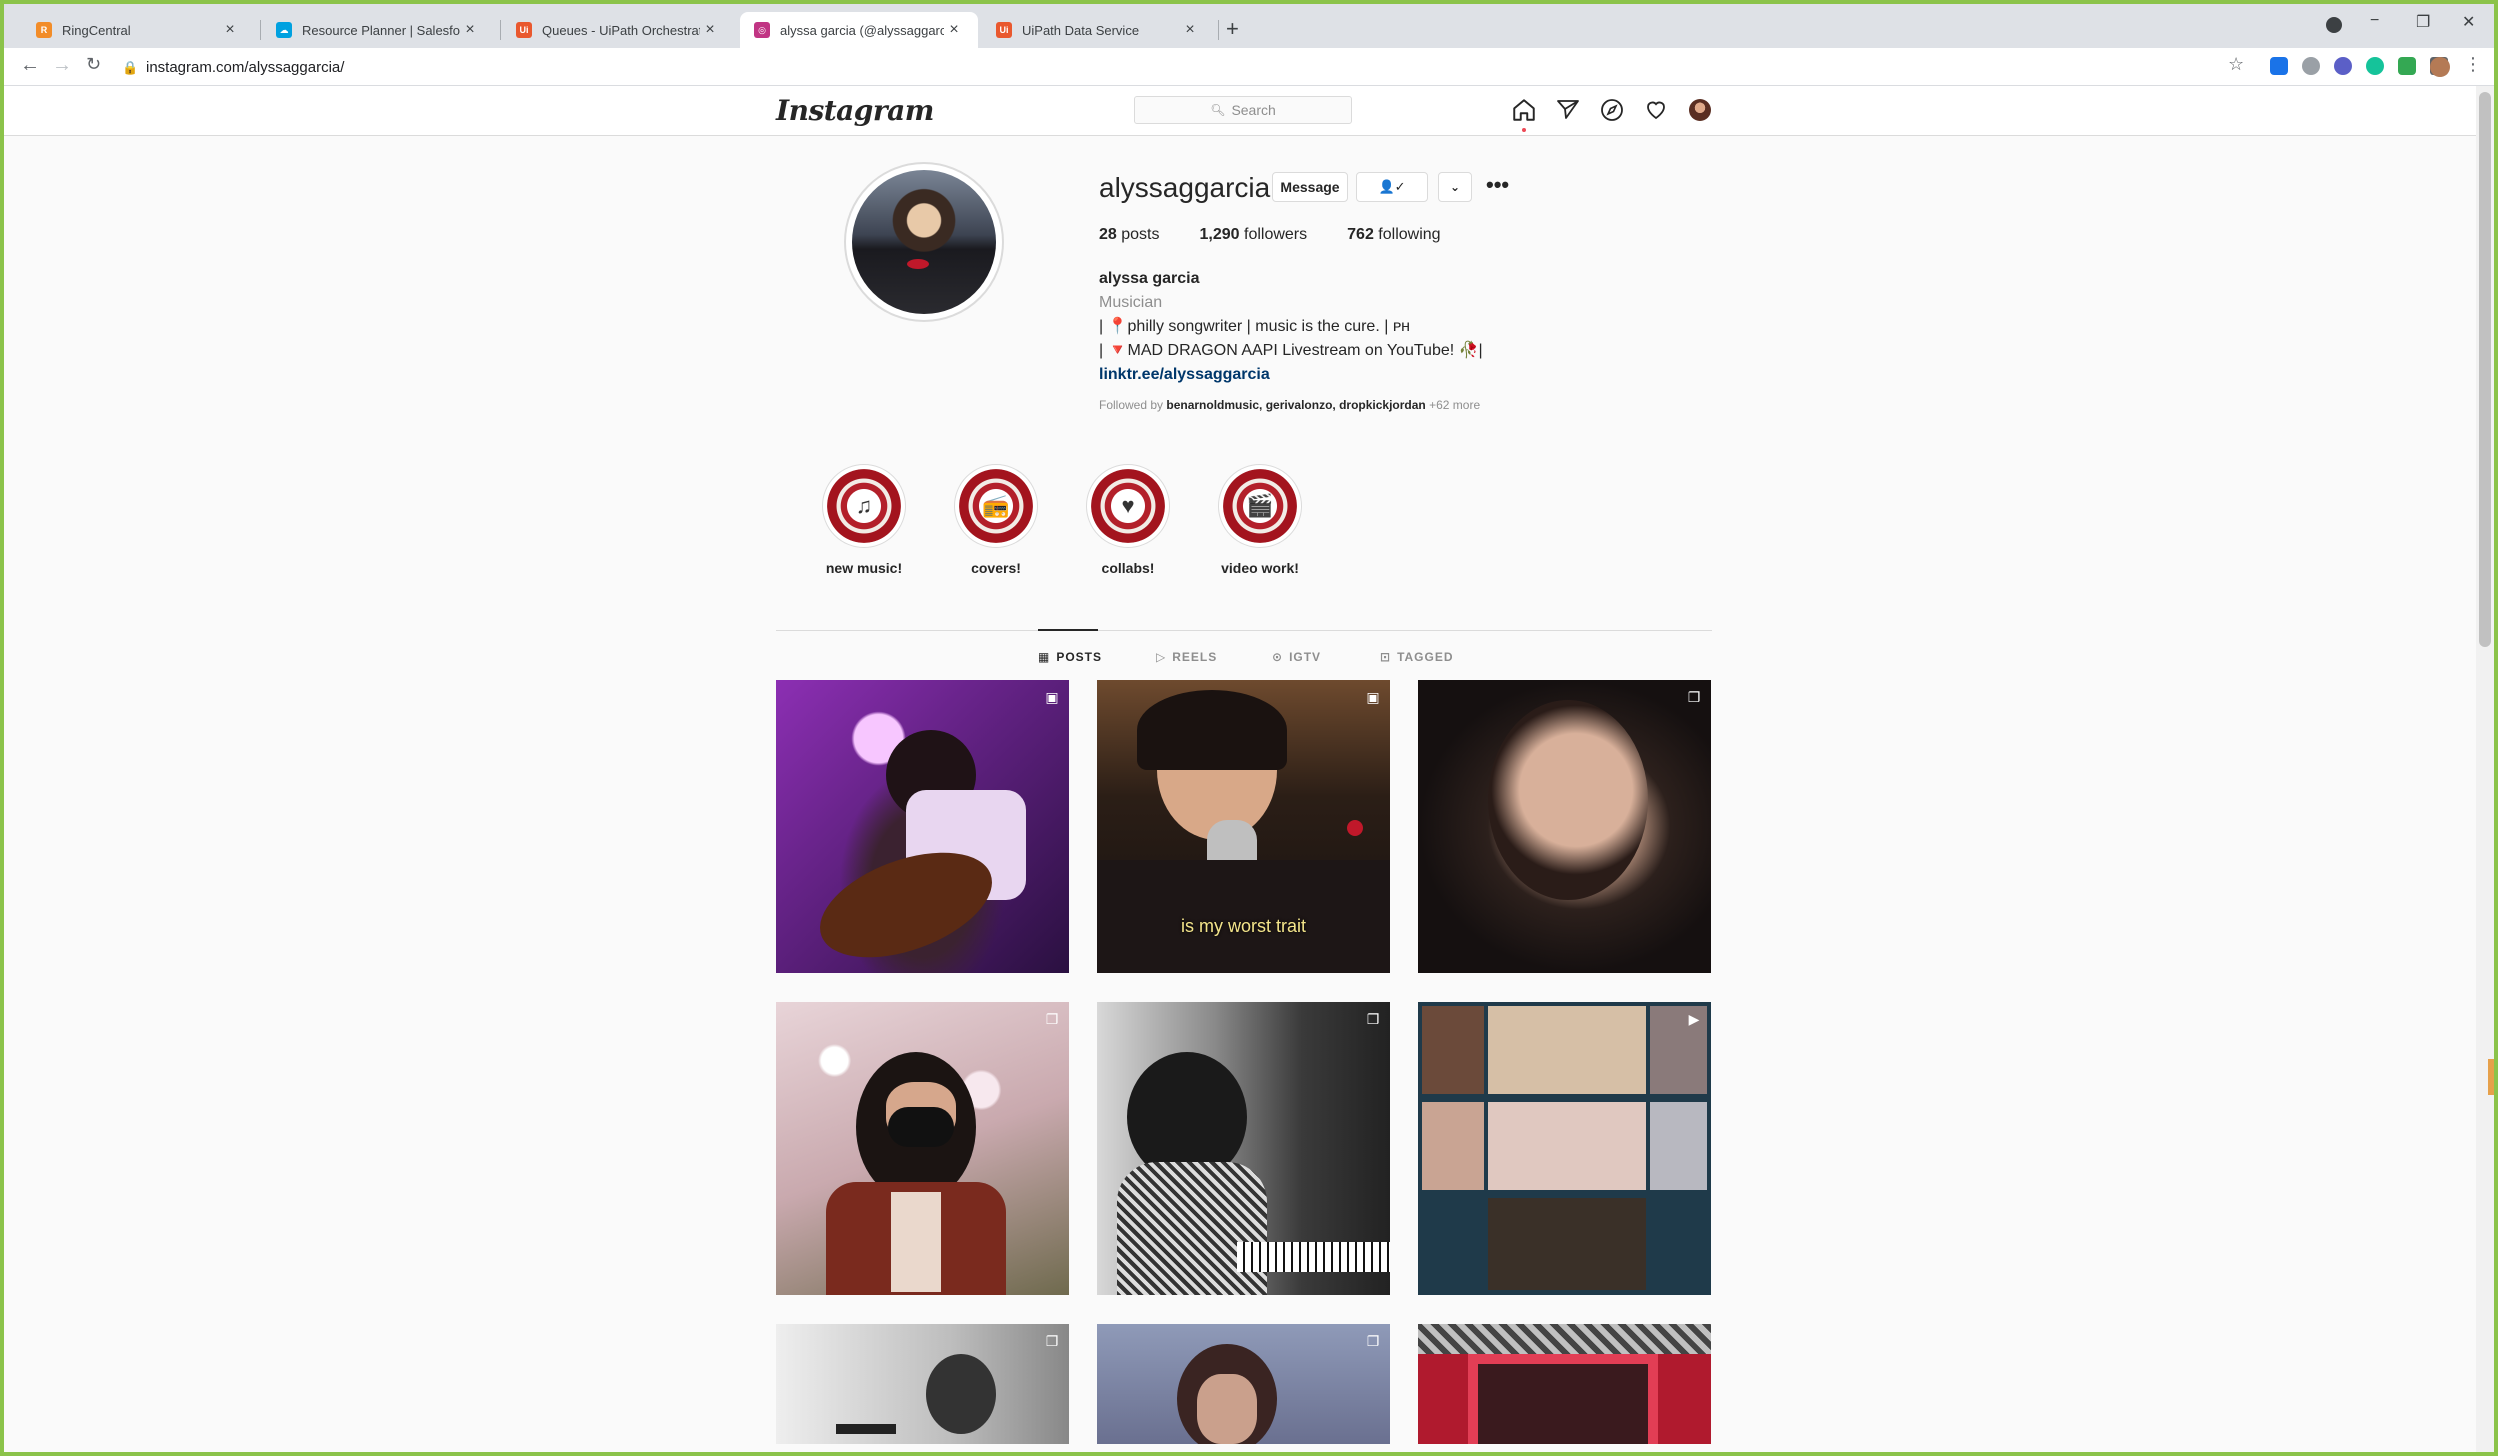  What do you see at coordinates (1568, 110) in the screenshot?
I see `direct-message-icon` at bounding box center [1568, 110].